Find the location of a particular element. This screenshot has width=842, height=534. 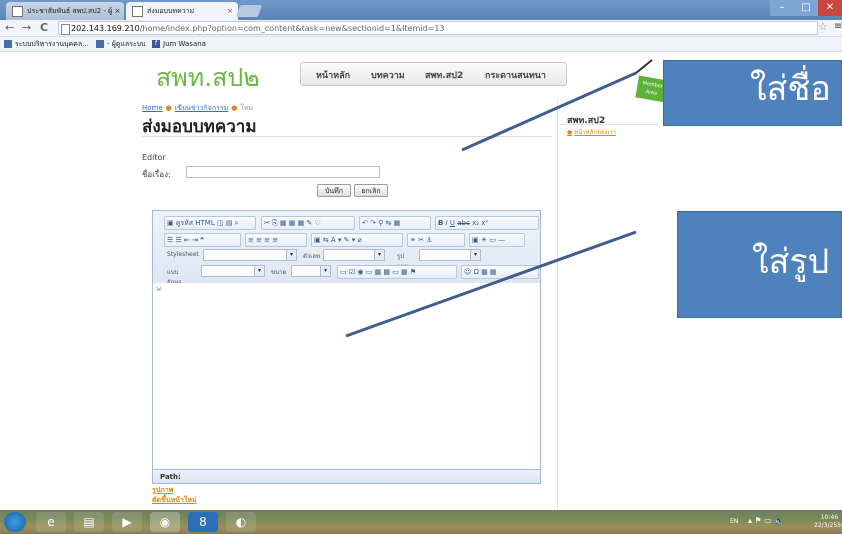

page-break-link: ตัดขึ้นหน้าใหม่ is located at coordinates (174, 500).